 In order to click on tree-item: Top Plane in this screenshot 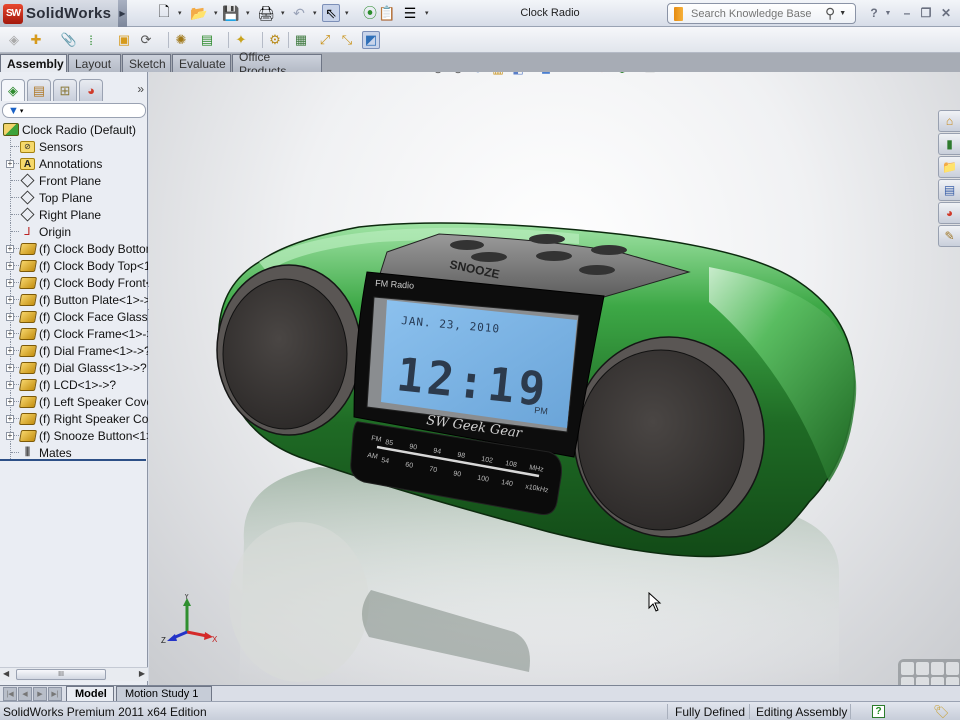, I will do `click(74, 197)`.